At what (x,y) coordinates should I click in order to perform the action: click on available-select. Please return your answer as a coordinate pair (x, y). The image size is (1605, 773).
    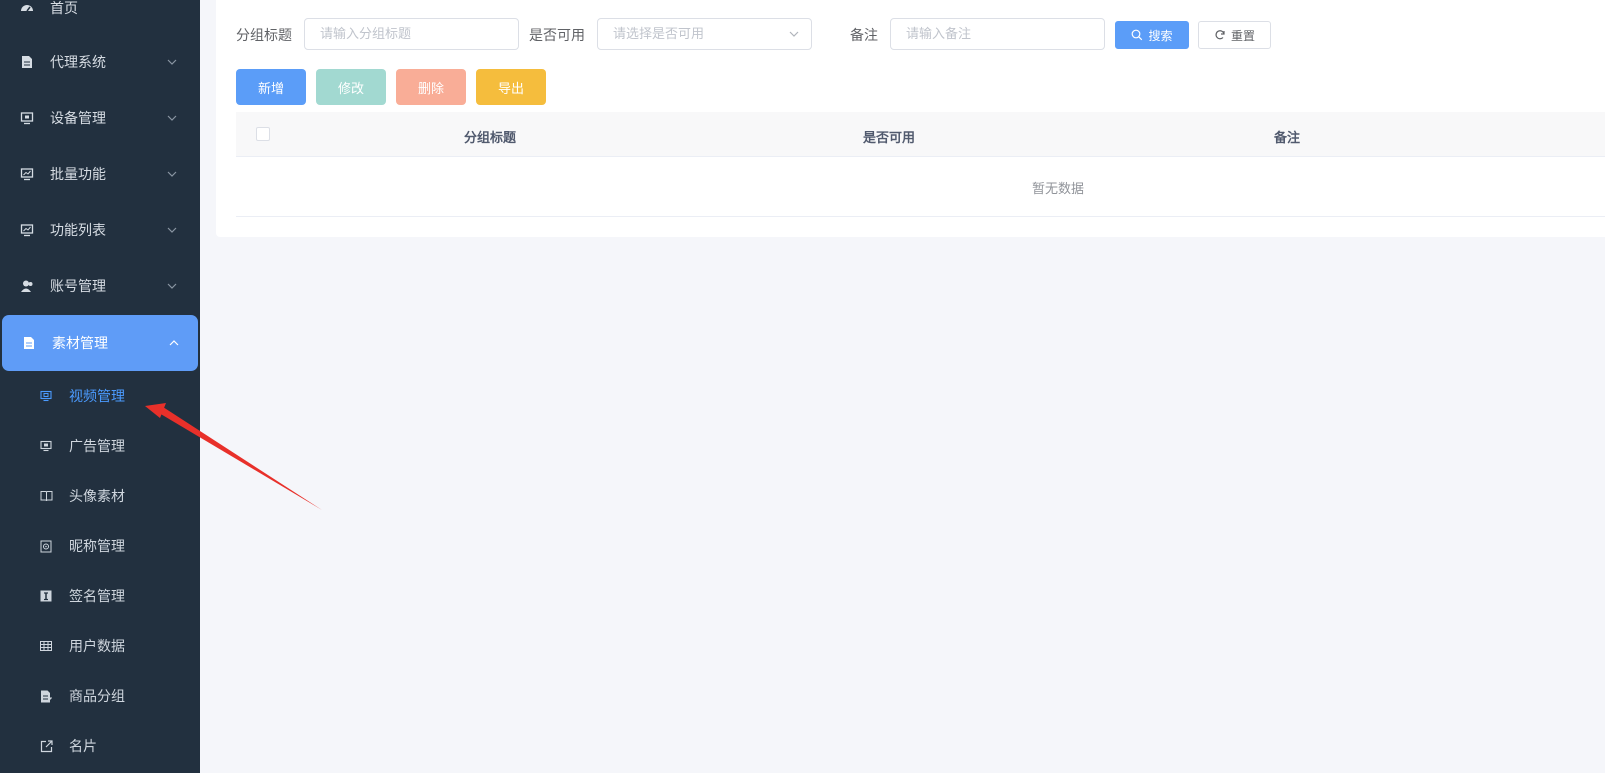
    Looking at the image, I should click on (704, 34).